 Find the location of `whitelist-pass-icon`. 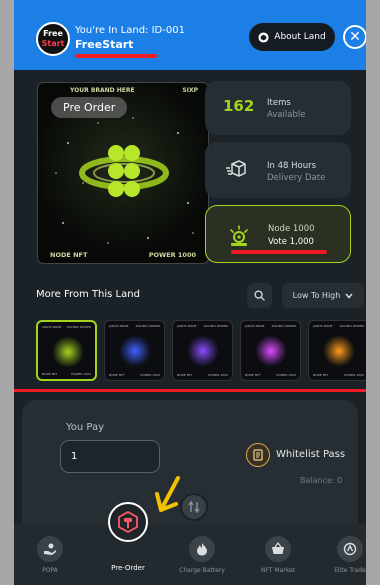

whitelist-pass-icon is located at coordinates (258, 455).